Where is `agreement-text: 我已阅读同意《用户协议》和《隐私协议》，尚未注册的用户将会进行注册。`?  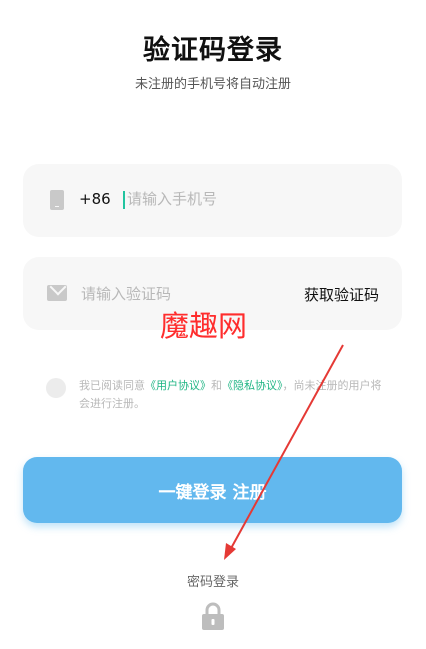 agreement-text: 我已阅读同意《用户协议》和《隐私协议》，尚未注册的用户将会进行注册。 is located at coordinates (231, 395).